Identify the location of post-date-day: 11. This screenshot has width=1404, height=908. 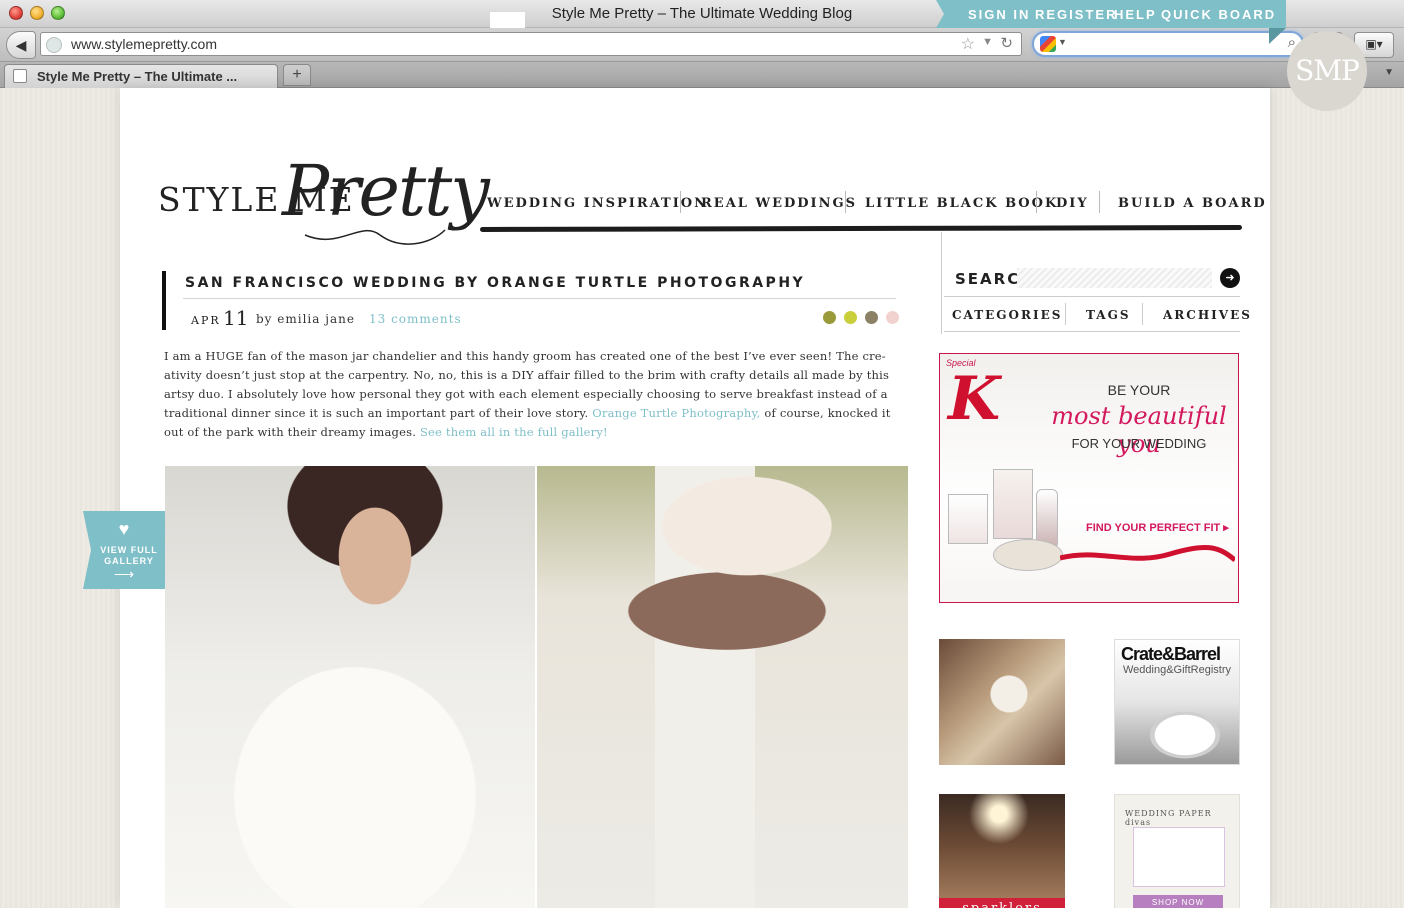
(236, 318).